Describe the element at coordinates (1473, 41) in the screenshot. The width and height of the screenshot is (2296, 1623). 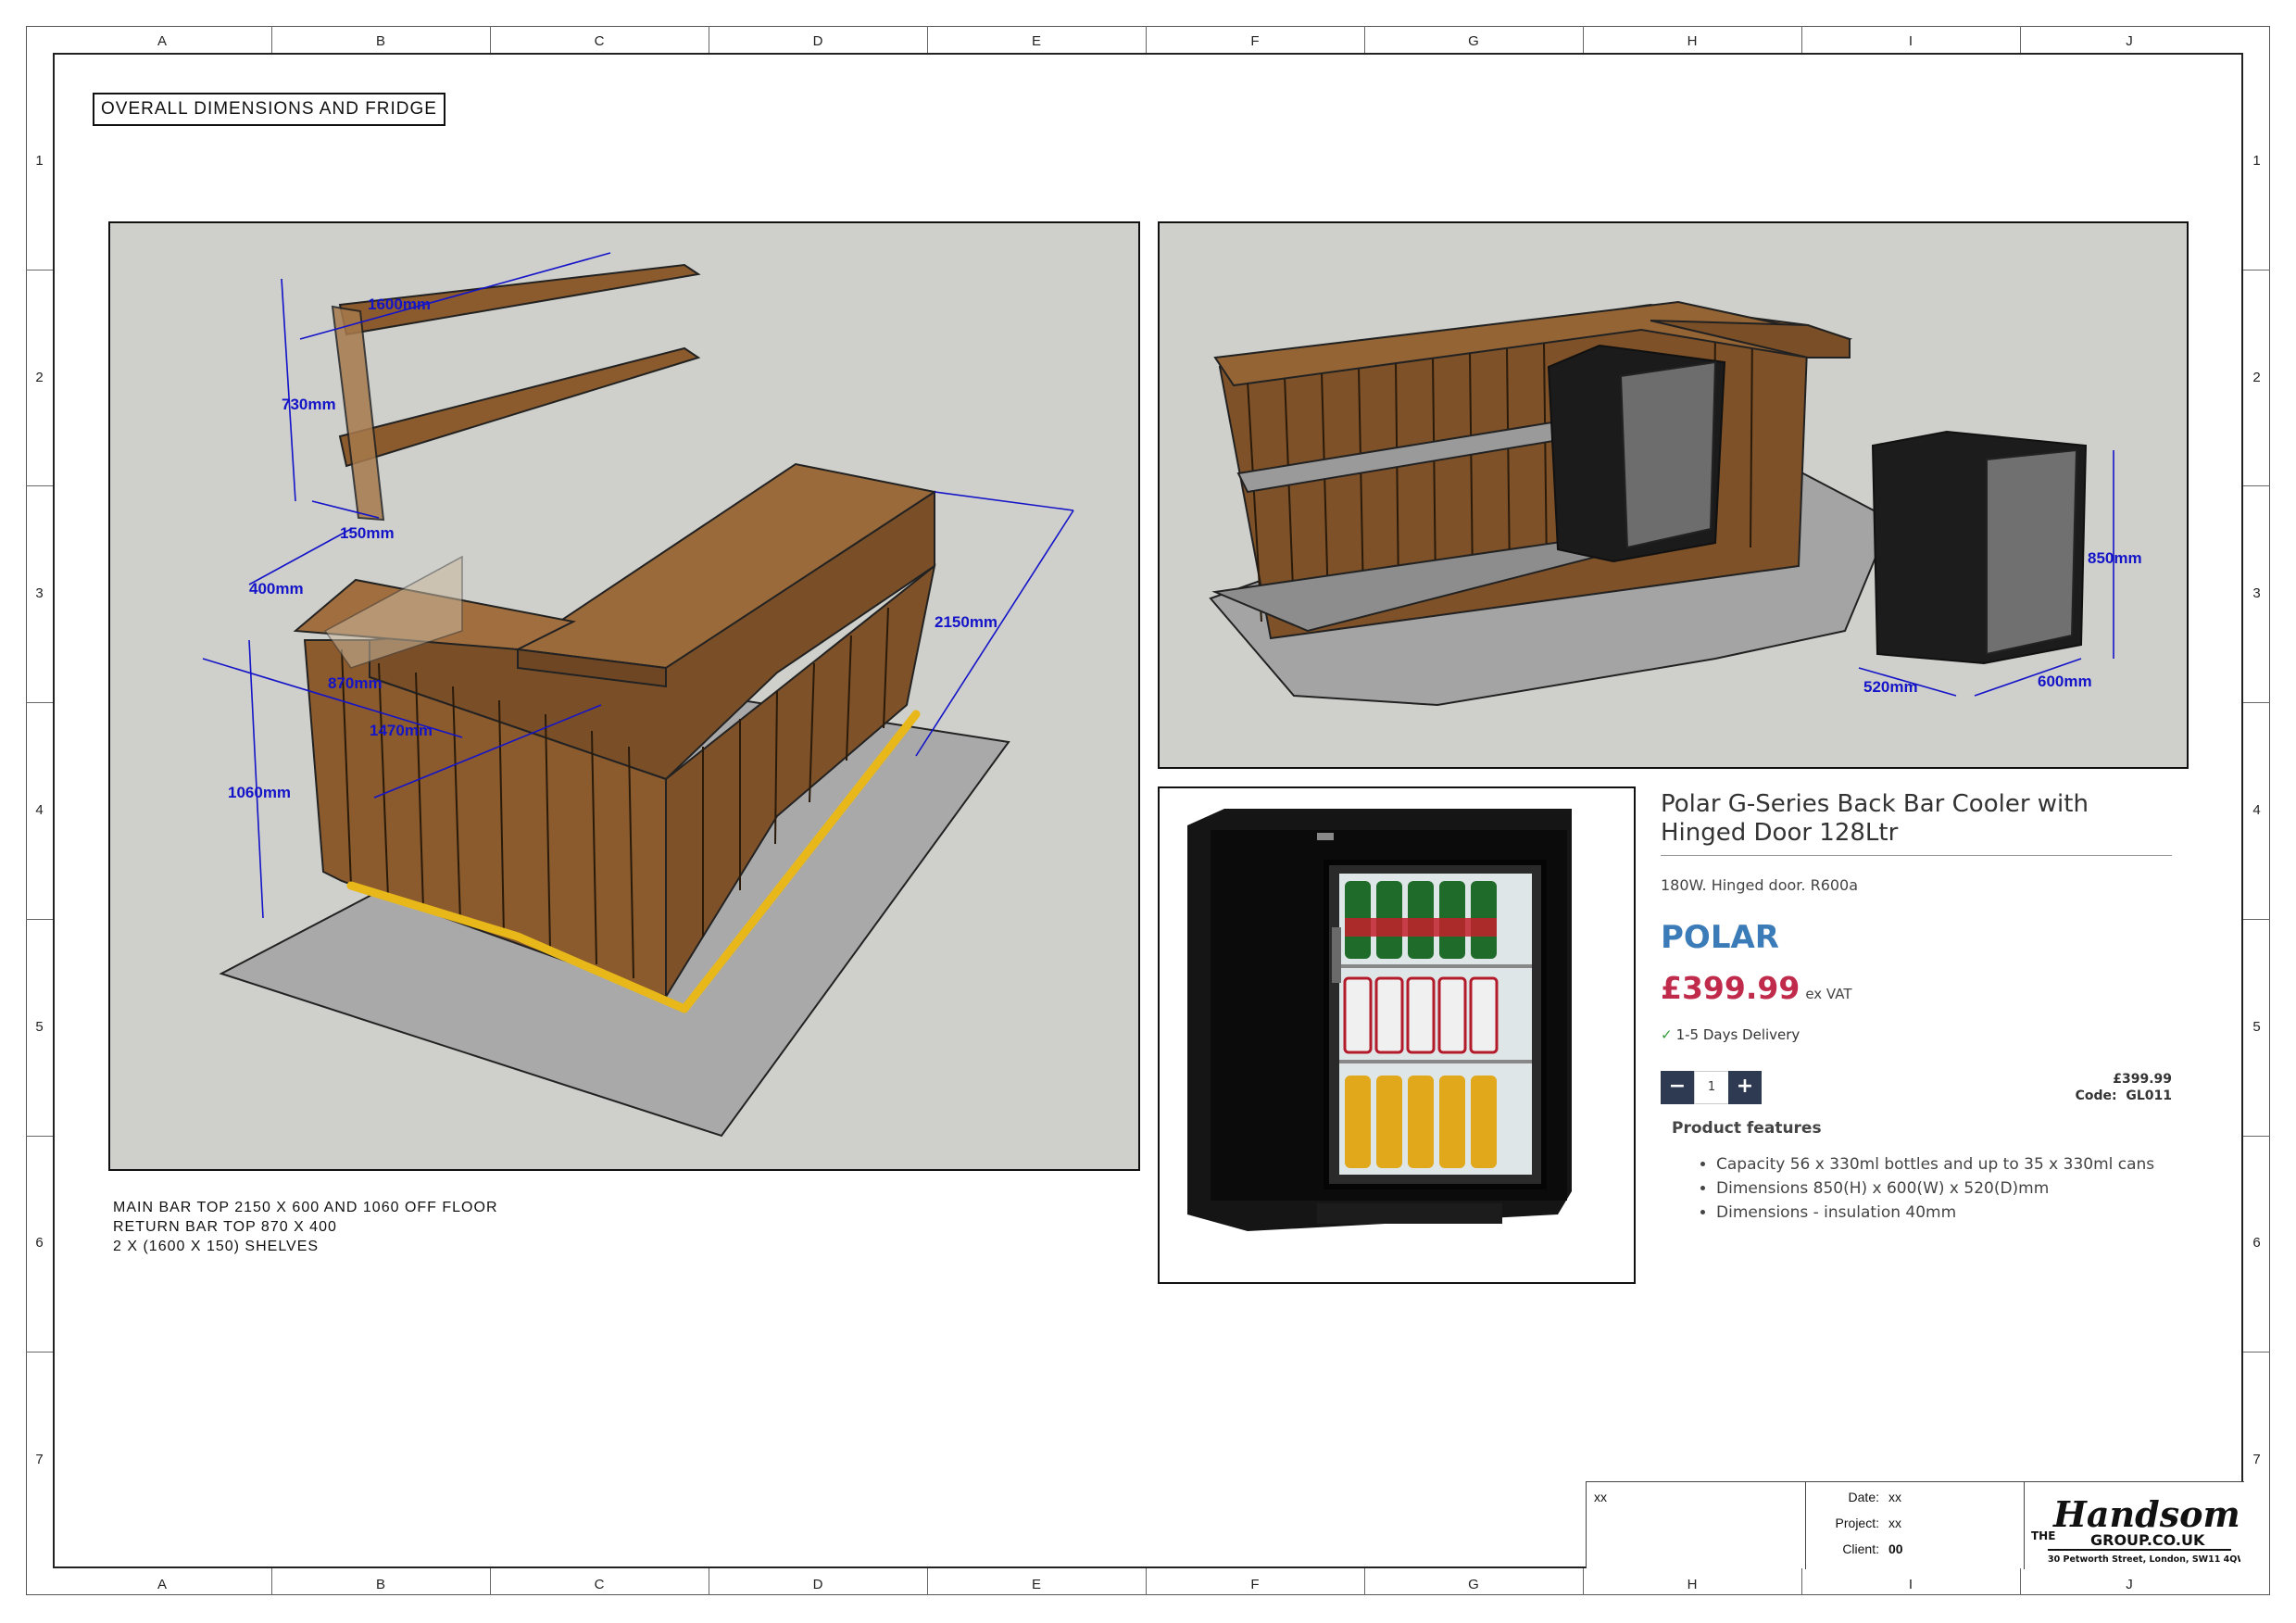
I see `top-column-label: G` at that location.